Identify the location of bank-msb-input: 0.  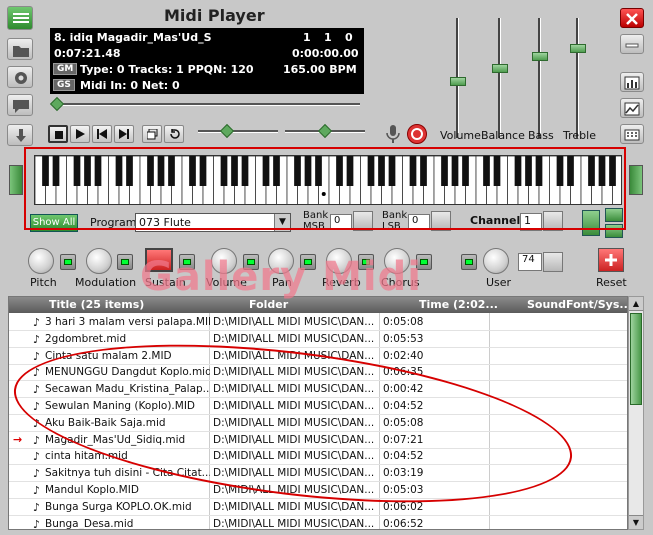
(341, 222).